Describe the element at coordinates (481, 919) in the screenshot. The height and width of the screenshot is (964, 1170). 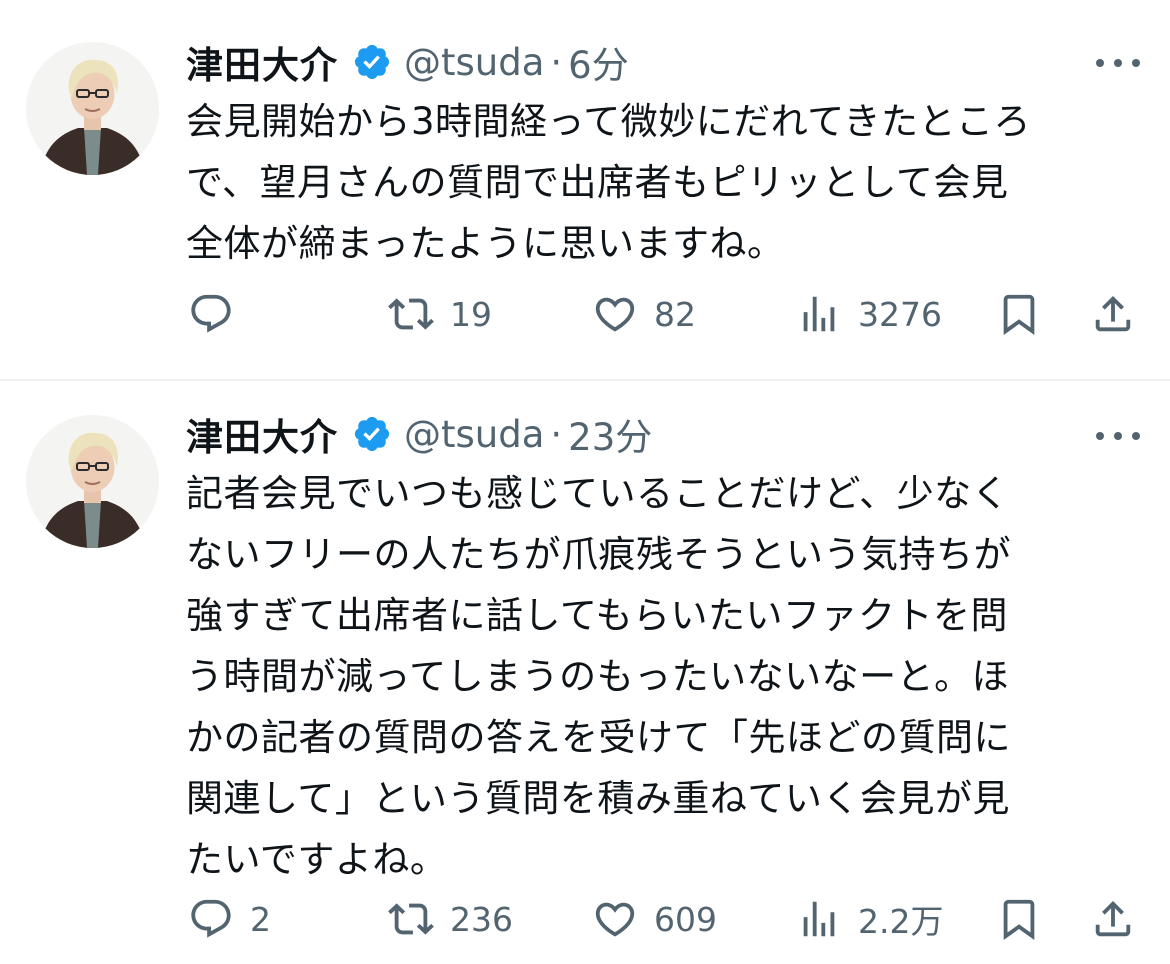
I see `retweet-count: 236` at that location.